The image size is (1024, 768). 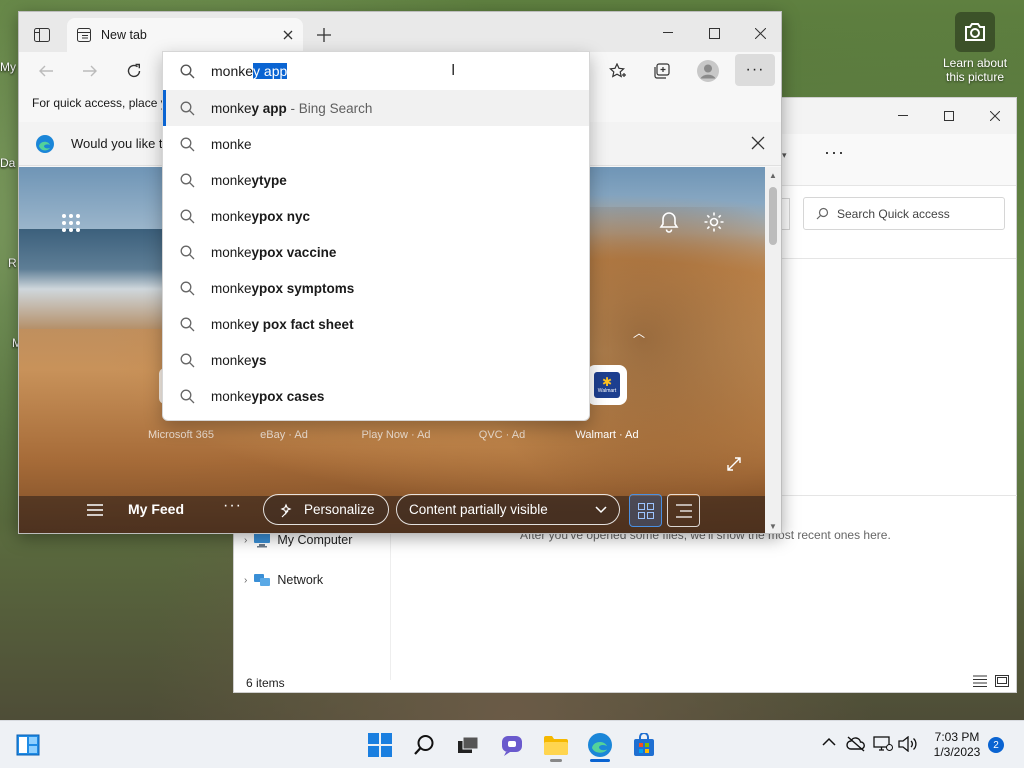 I want to click on suggestion-source: - Bing Search, so click(x=329, y=108).